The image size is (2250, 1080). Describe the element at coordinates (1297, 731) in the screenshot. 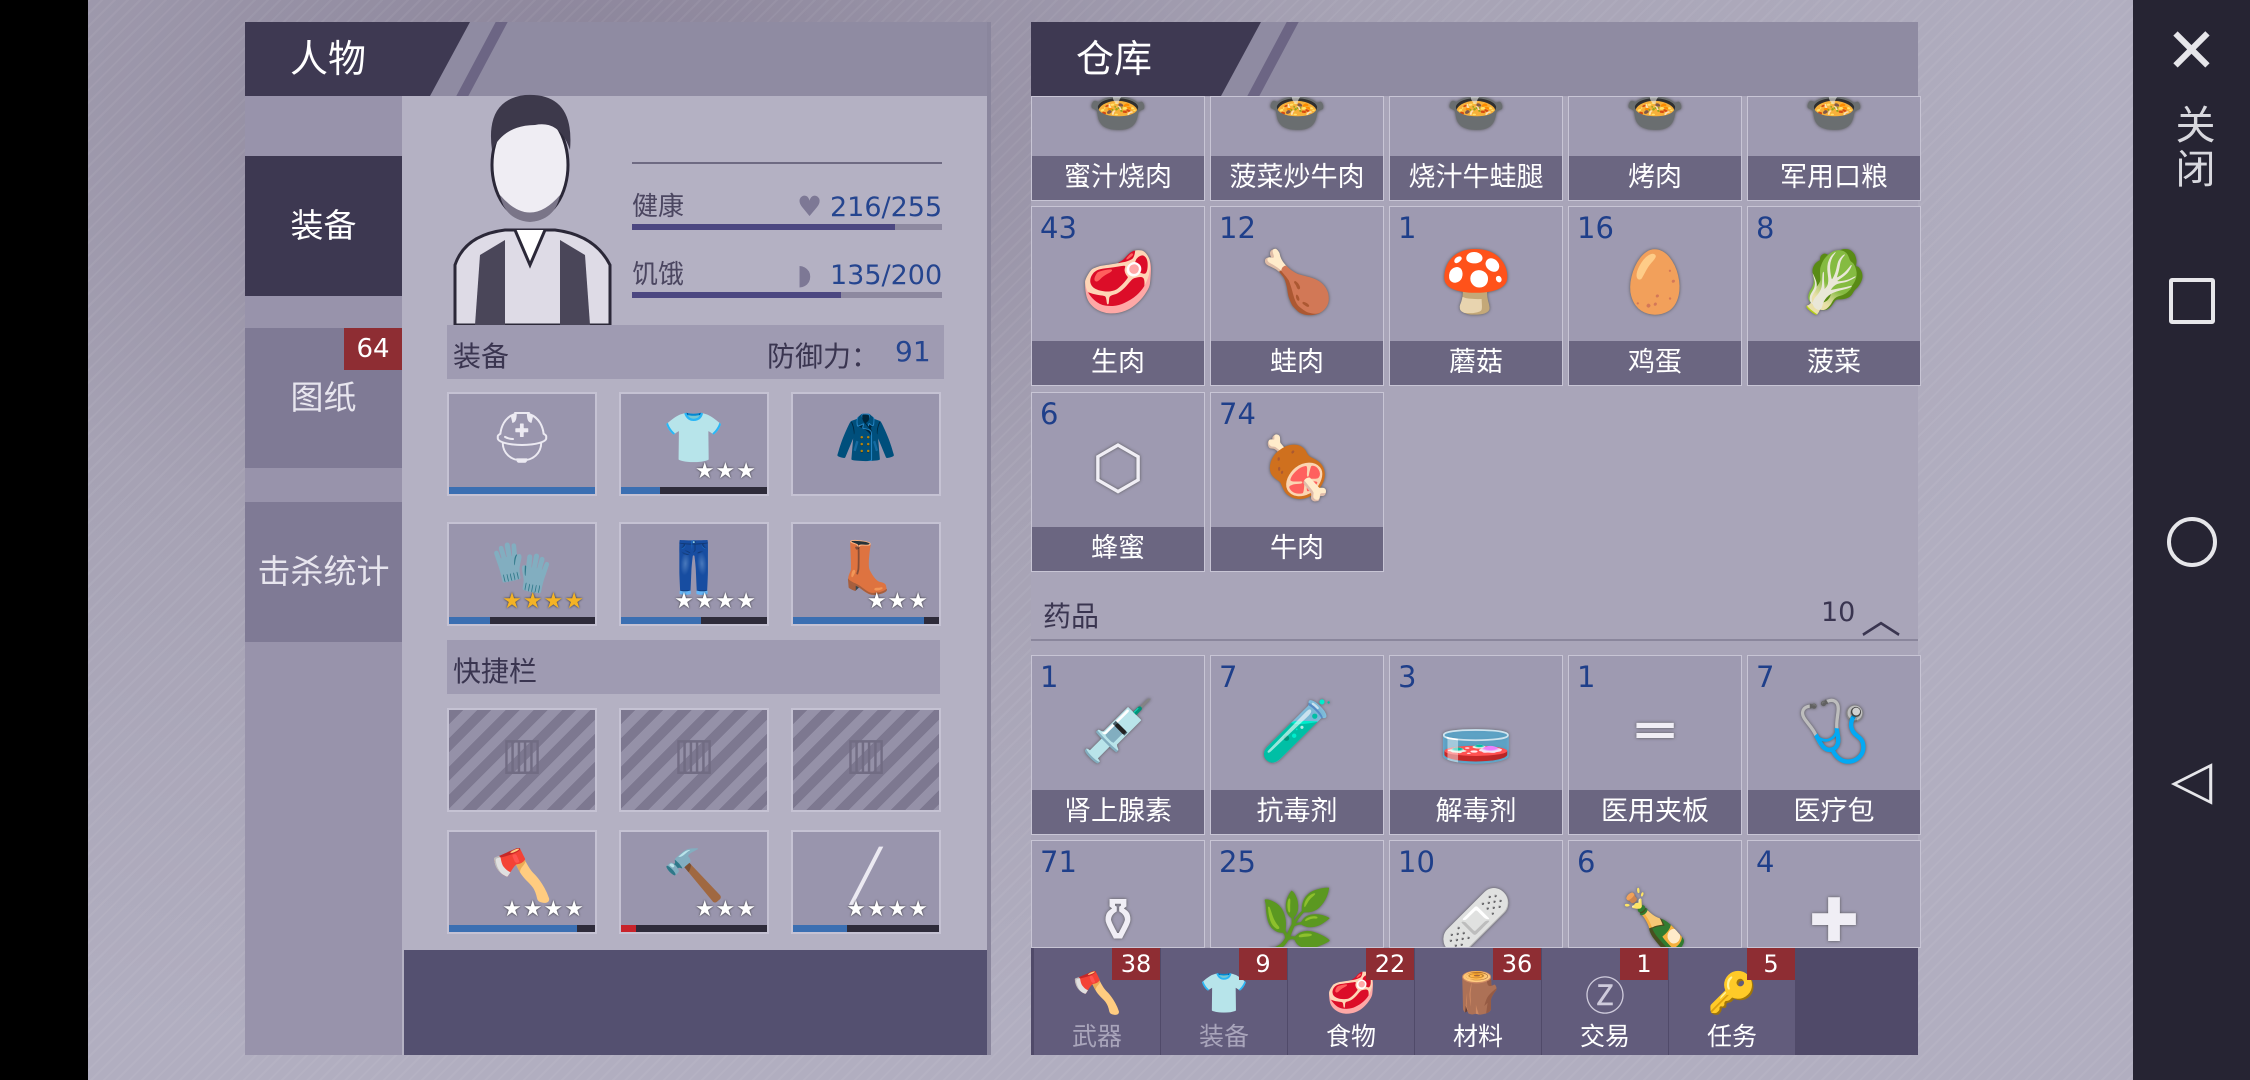

I see `vial-icon: 🧪` at that location.